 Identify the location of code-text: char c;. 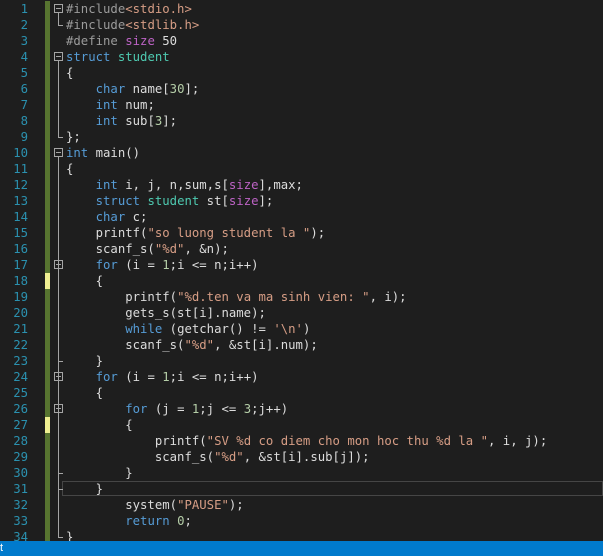
(107, 217).